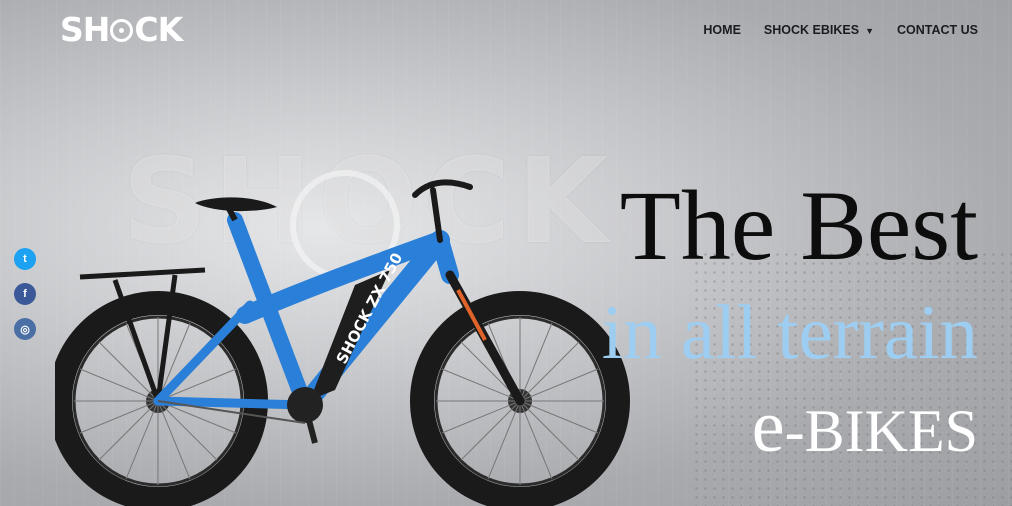 This screenshot has width=1012, height=506. Describe the element at coordinates (25, 259) in the screenshot. I see `twitter-icon: t` at that location.